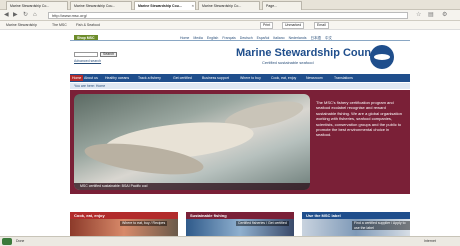  What do you see at coordinates (230, 241) in the screenshot?
I see `status-bar: Done Internet` at bounding box center [230, 241].